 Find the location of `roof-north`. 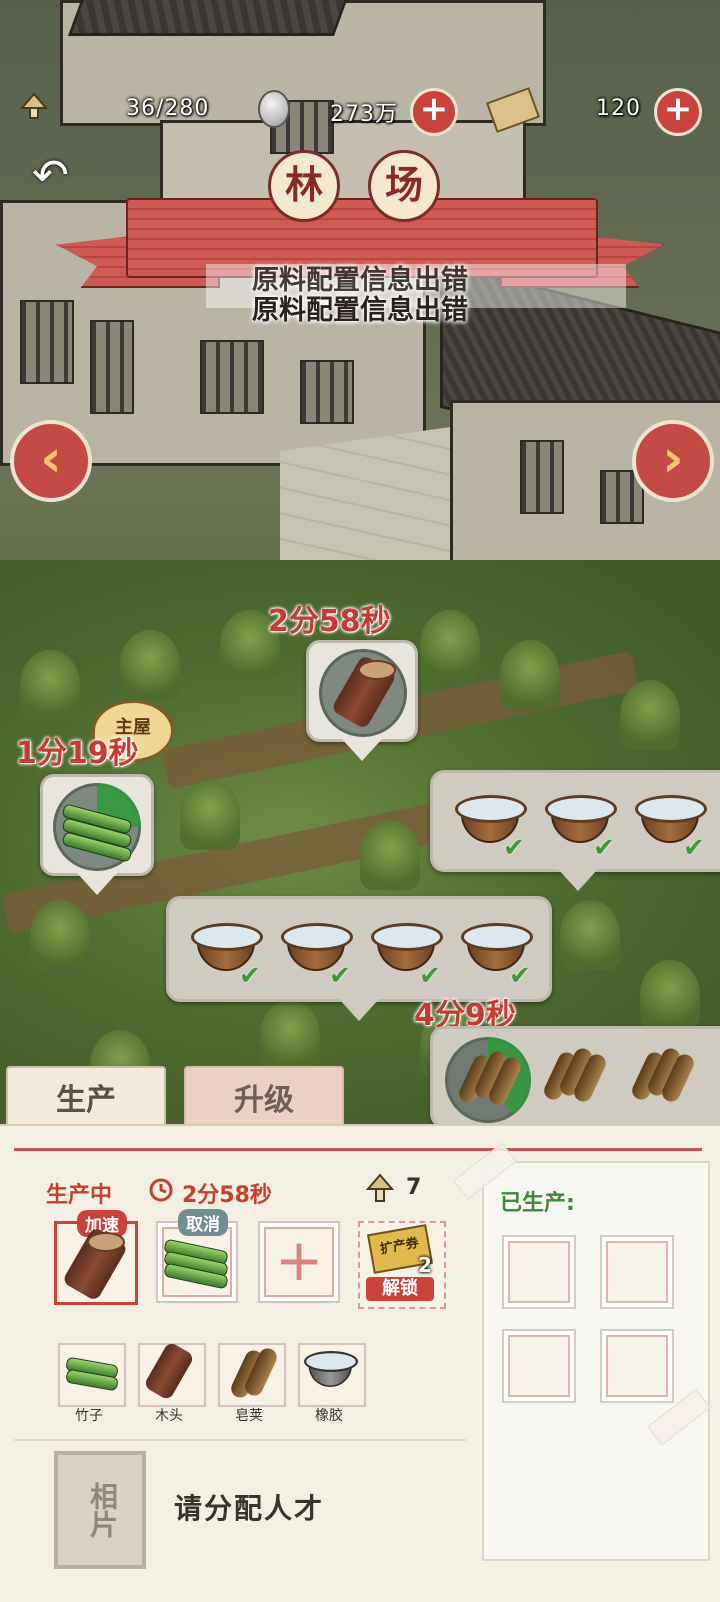

roof-north is located at coordinates (213, 18).